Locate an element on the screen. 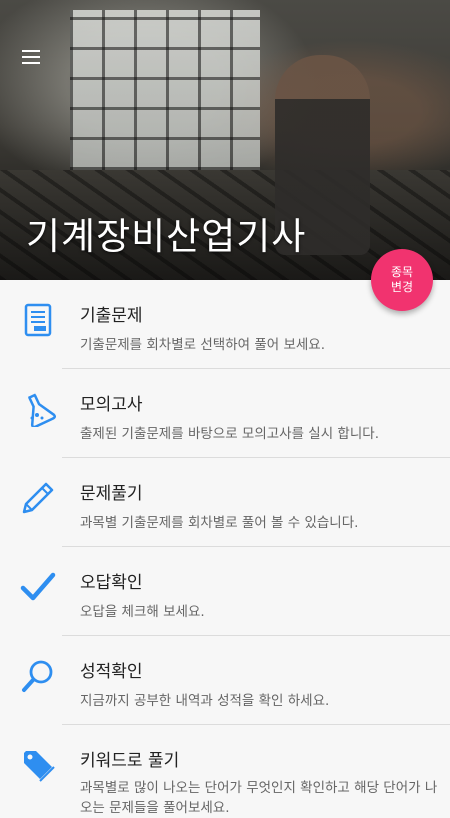 The height and width of the screenshot is (818, 450). page-title: 기계장비산업기사 is located at coordinates (166, 236).